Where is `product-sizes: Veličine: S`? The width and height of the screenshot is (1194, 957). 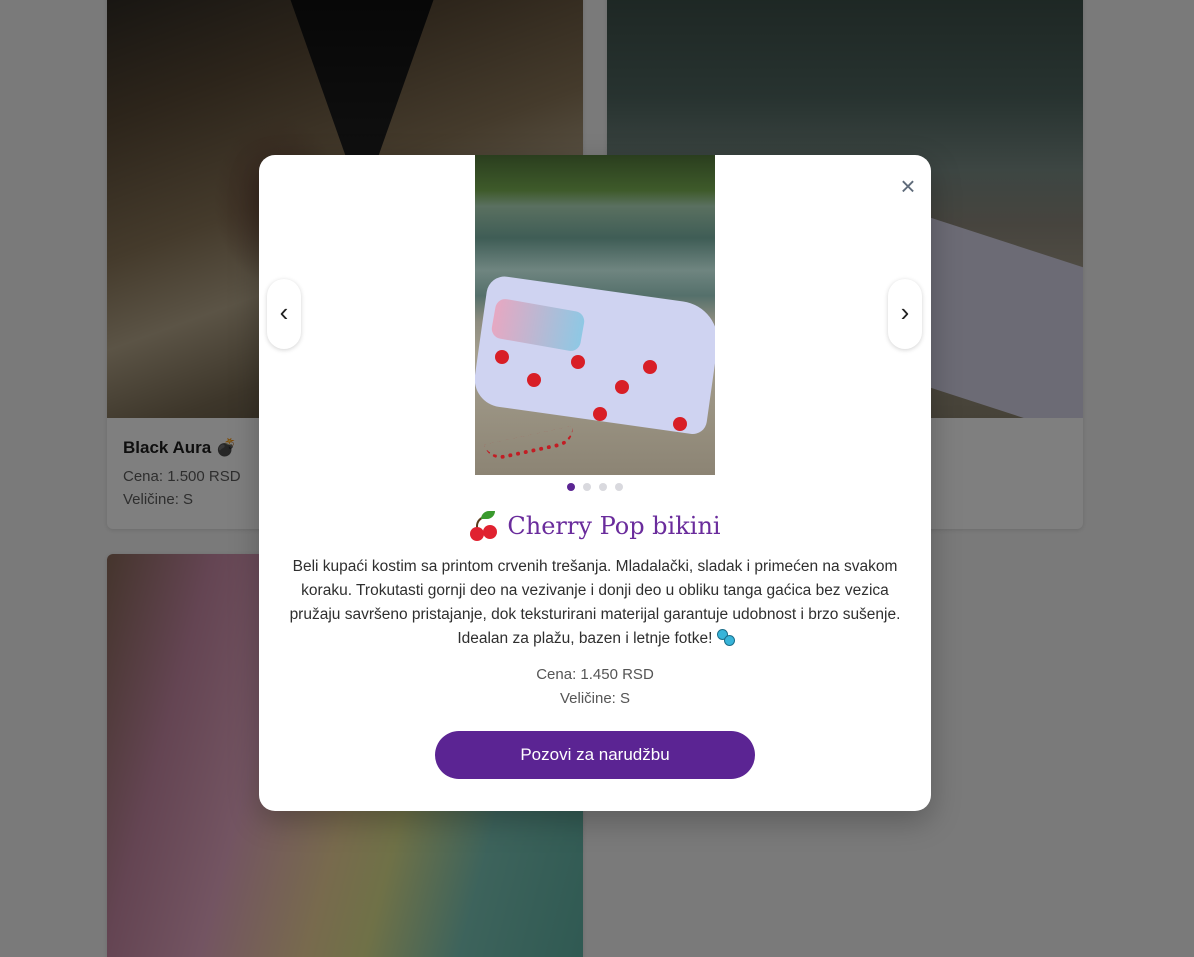
product-sizes: Veličine: S is located at coordinates (595, 698).